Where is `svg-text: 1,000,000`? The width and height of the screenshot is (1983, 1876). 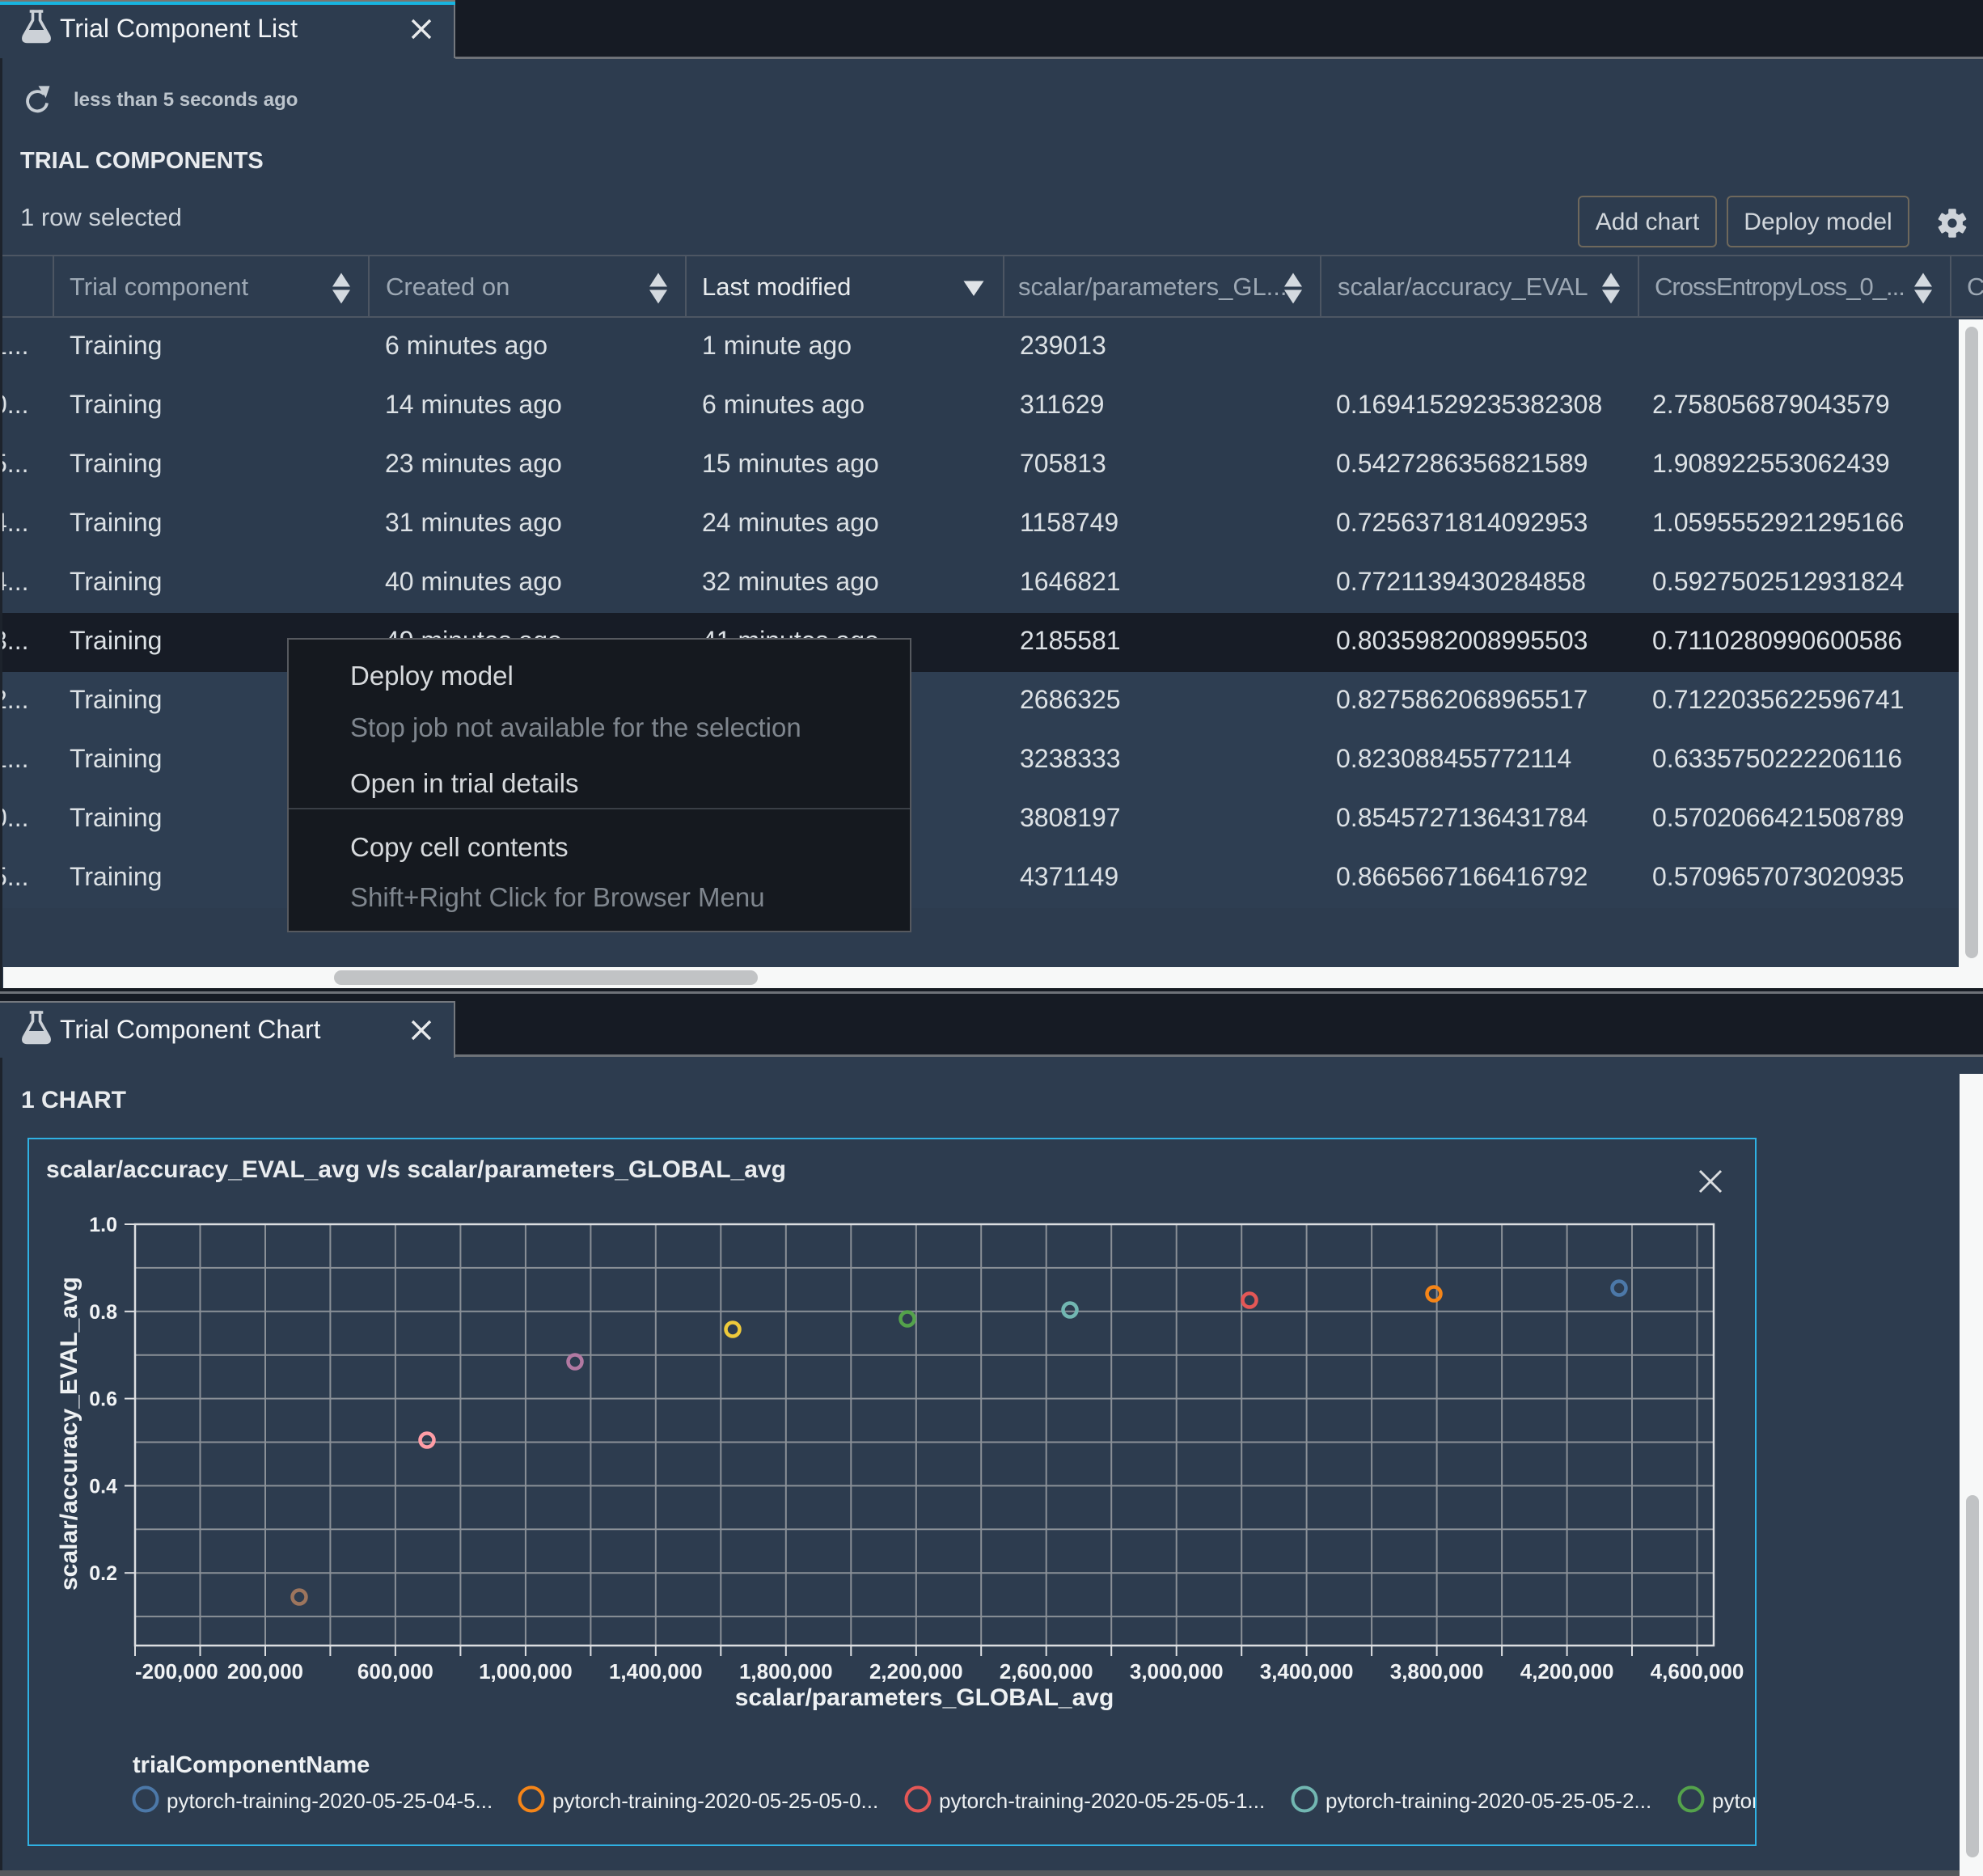
svg-text: 1,000,000 is located at coordinates (526, 1671).